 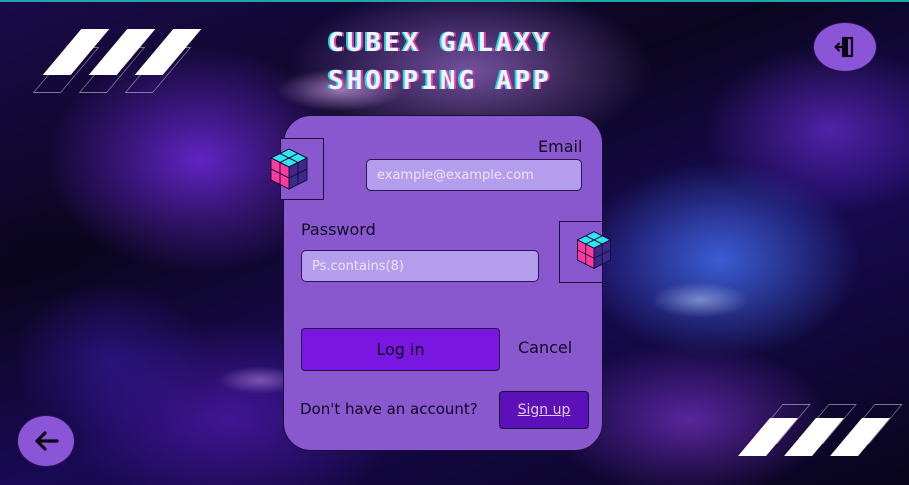 I want to click on email-field, so click(x=474, y=175).